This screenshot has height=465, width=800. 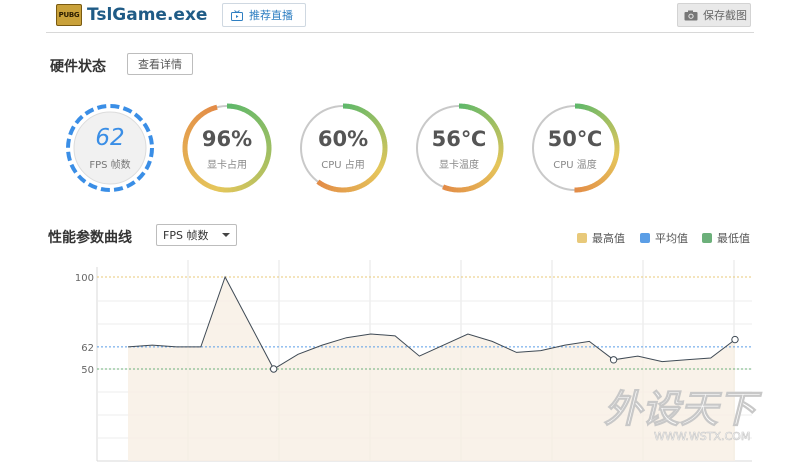 I want to click on gpu-usage-gauge: 96% 显卡占用, so click(x=227, y=148).